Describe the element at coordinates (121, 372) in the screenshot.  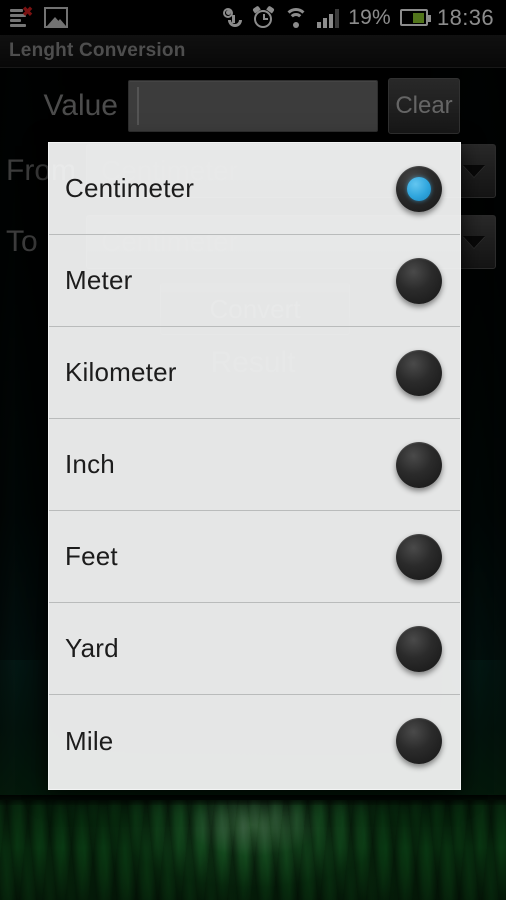
I see `list-item-label: Kilometer` at that location.